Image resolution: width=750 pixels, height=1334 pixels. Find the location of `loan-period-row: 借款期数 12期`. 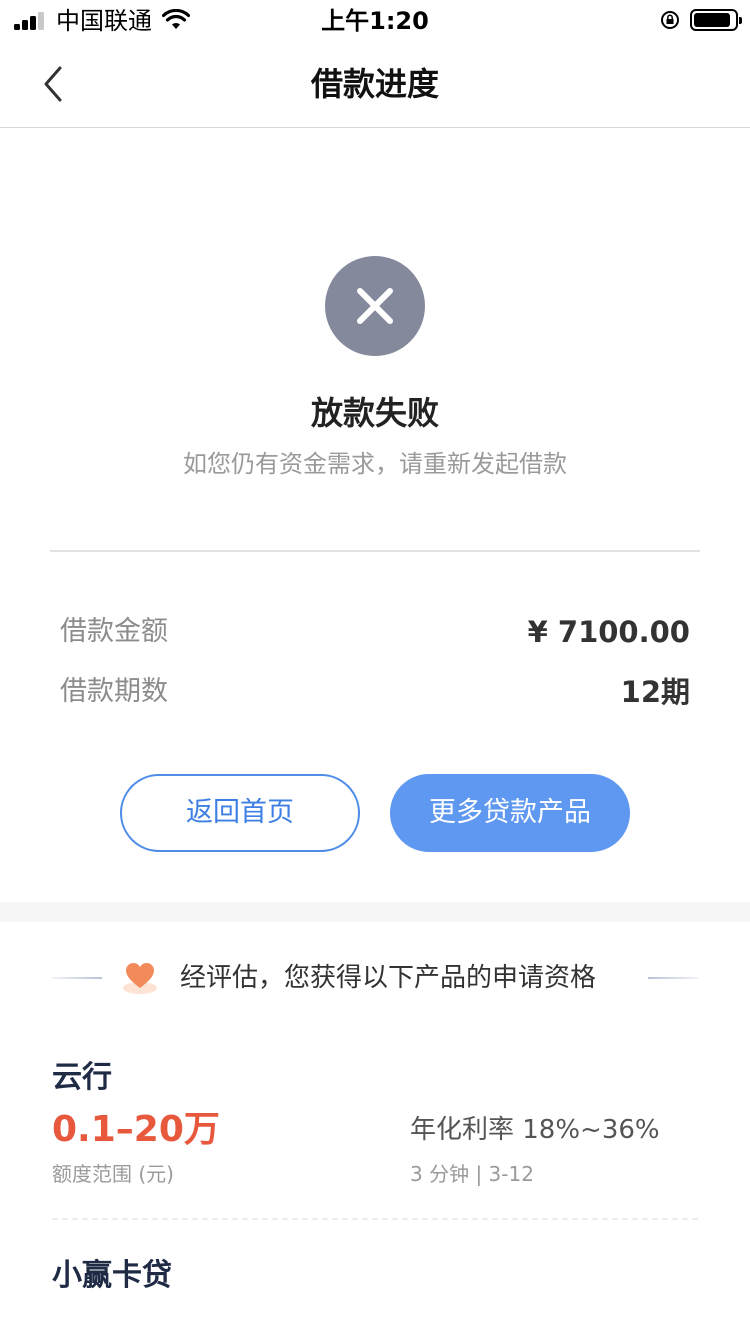

loan-period-row: 借款期数 12期 is located at coordinates (375, 692).